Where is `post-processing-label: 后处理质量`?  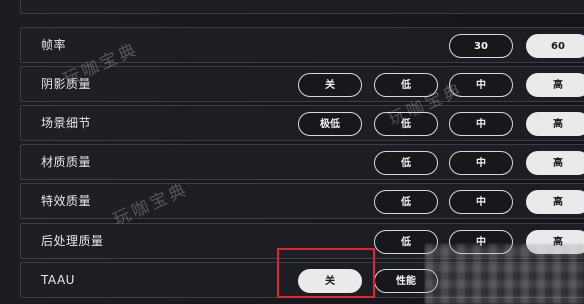 post-processing-label: 后处理质量 is located at coordinates (72, 241).